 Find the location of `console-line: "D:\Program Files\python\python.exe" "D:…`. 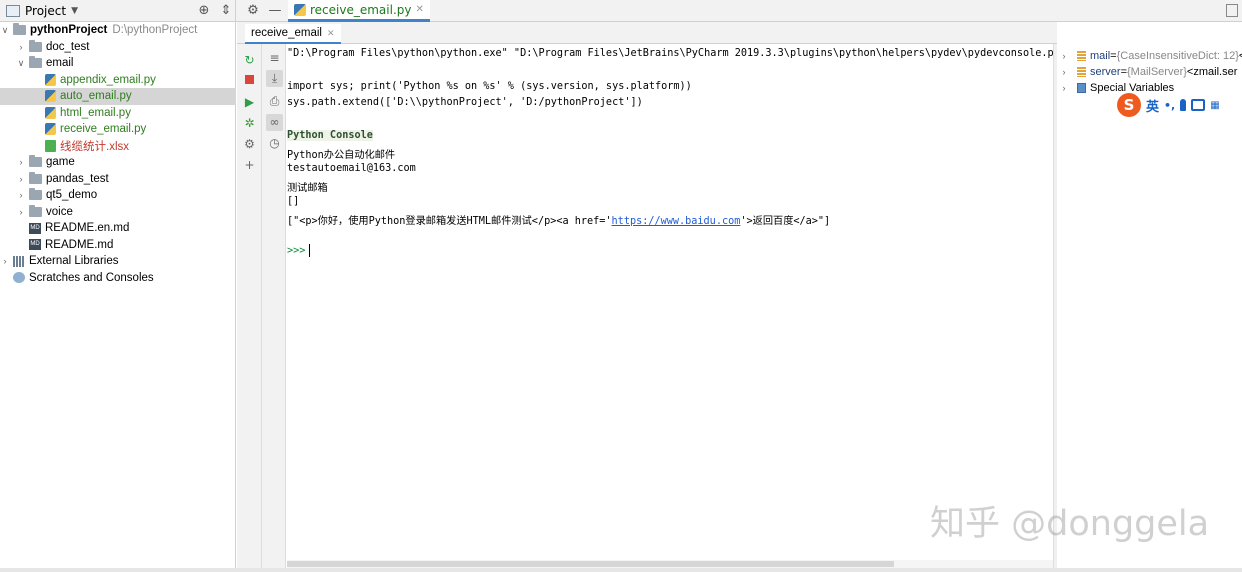

console-line: "D:\Program Files\python\python.exe" "D:… is located at coordinates (683, 53).